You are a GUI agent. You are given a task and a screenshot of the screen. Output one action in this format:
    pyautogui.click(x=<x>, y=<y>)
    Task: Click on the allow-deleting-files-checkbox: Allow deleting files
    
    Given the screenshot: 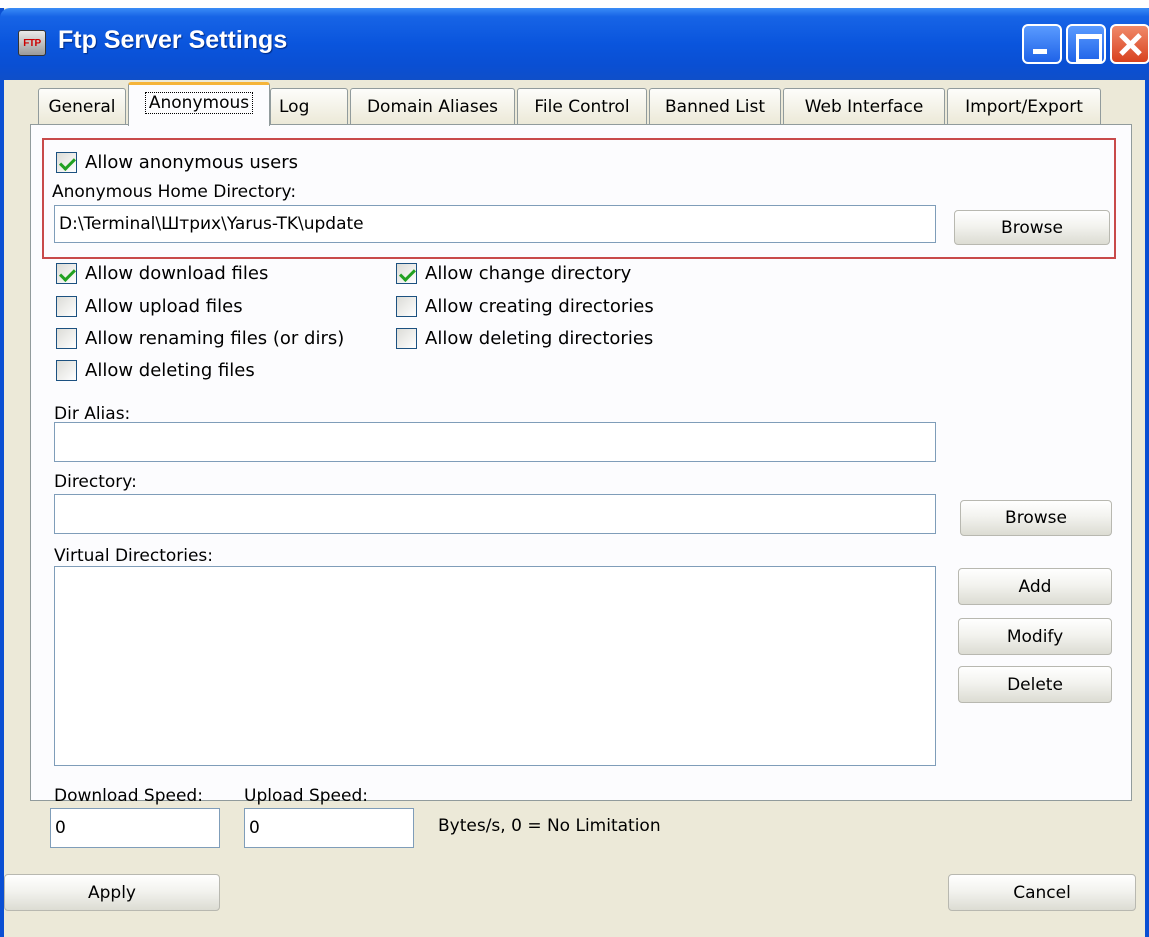 What is the action you would take?
    pyautogui.click(x=155, y=370)
    